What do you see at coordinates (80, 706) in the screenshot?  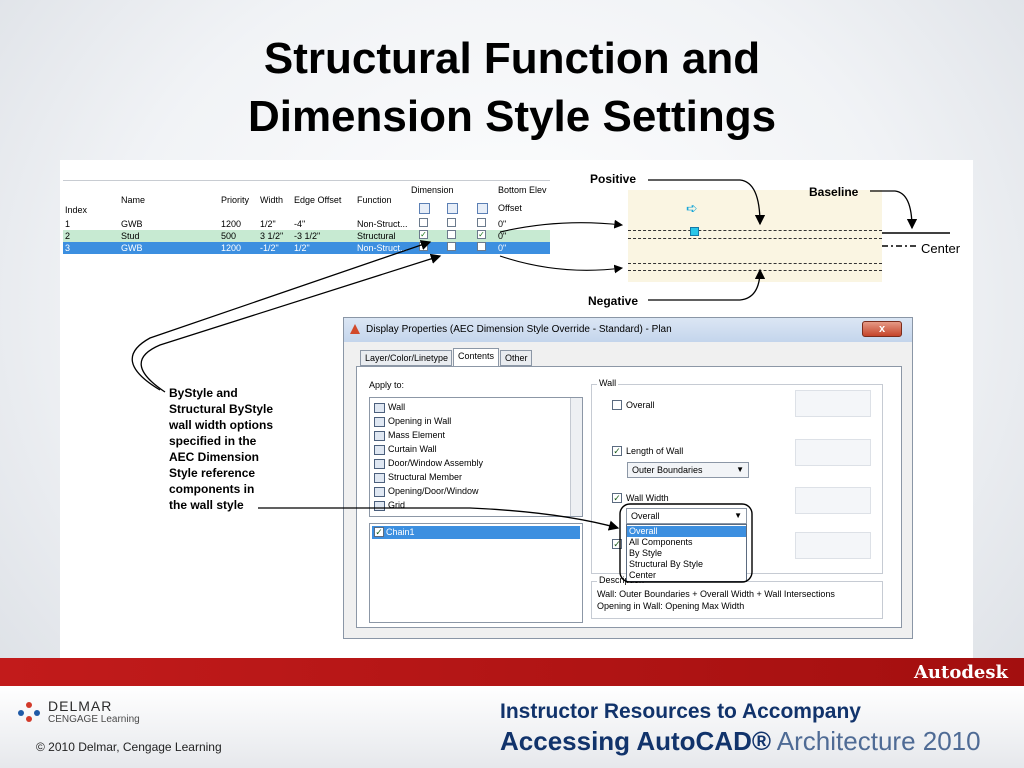 I see `delmar-label: DELMAR` at bounding box center [80, 706].